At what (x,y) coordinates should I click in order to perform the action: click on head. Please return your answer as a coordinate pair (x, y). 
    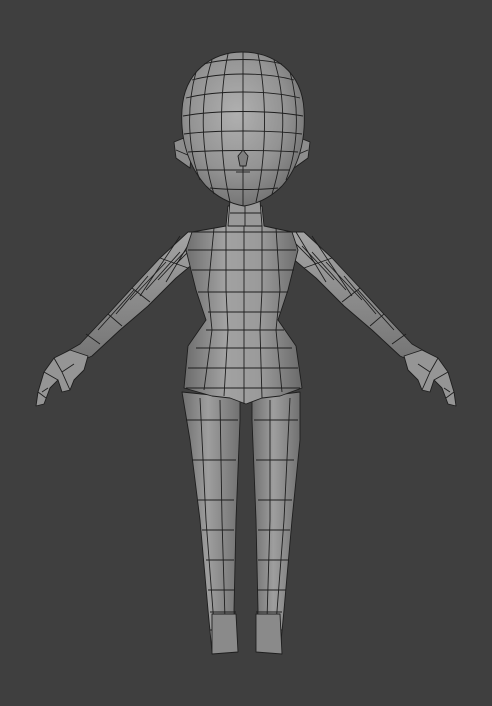
    Looking at the image, I should click on (243, 129).